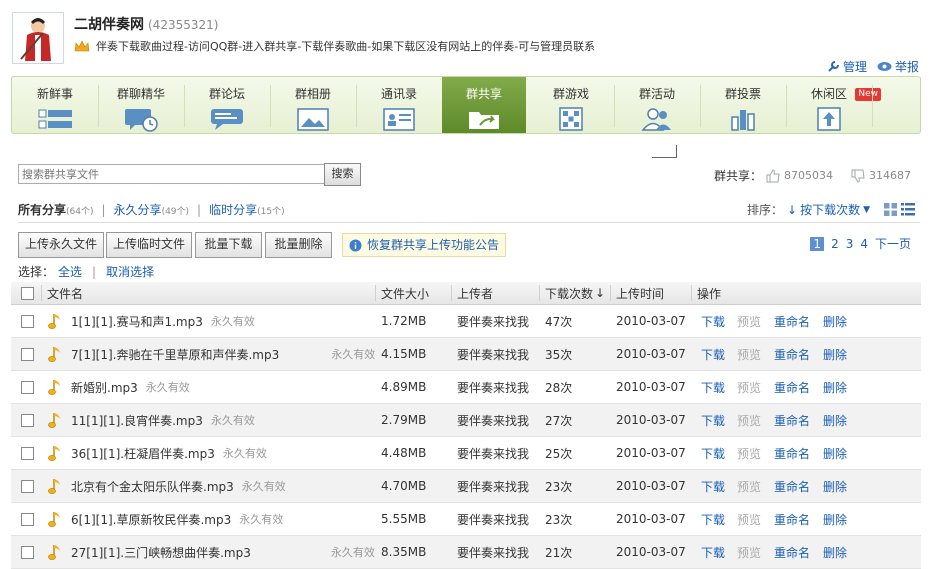  I want to click on filename-cell: 11[1][1].良宵伴奏.mp3 永久有效, so click(163, 420).